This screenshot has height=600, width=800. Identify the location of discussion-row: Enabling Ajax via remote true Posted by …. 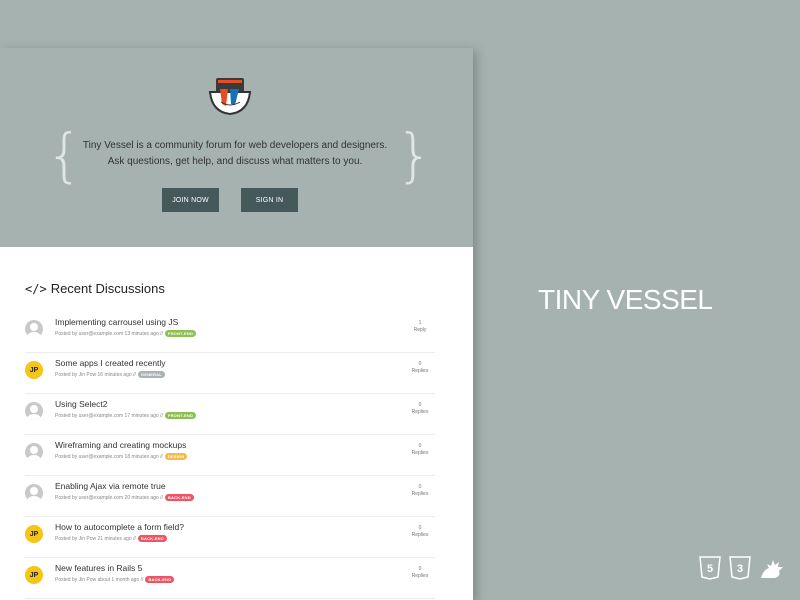
(230, 496).